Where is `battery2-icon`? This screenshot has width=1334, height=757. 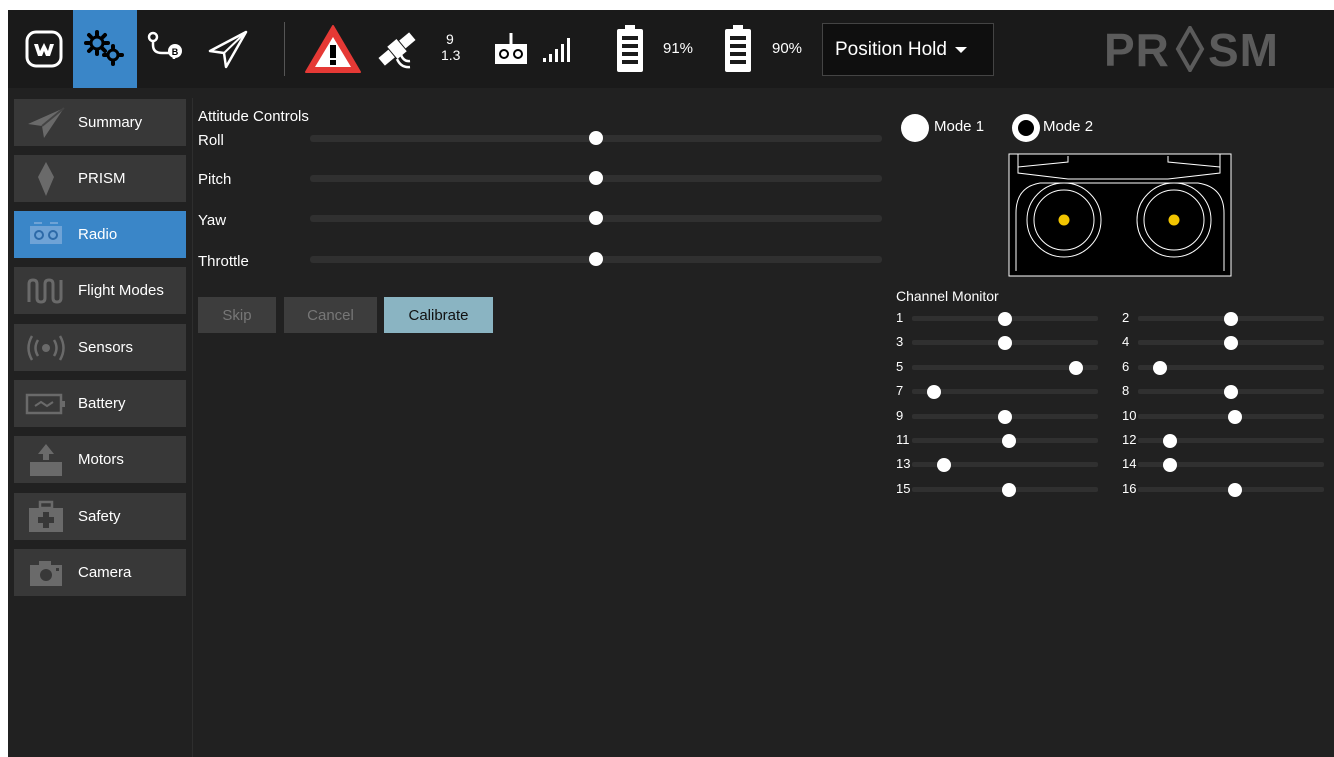
battery2-icon is located at coordinates (738, 49).